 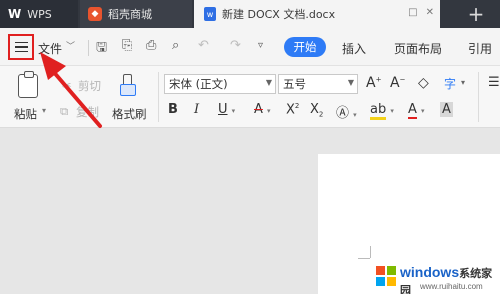 I want to click on watermark-url: www.ruihaitu.com, so click(x=451, y=286).